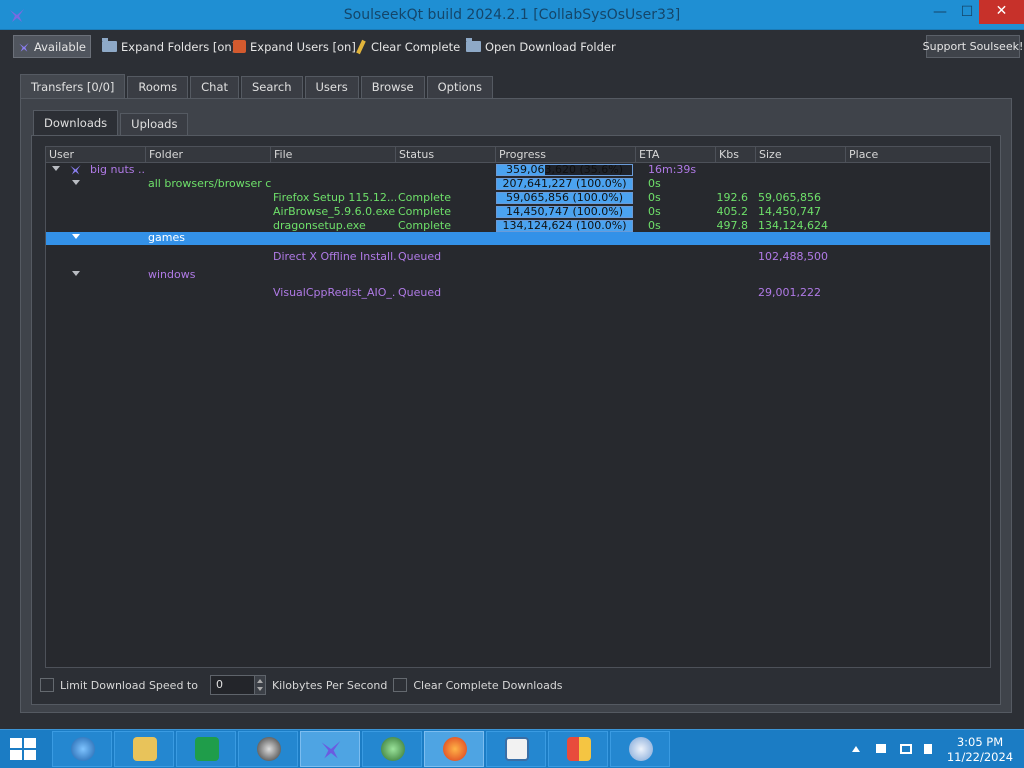  Describe the element at coordinates (940, 13) in the screenshot. I see `minimize-button: —` at that location.